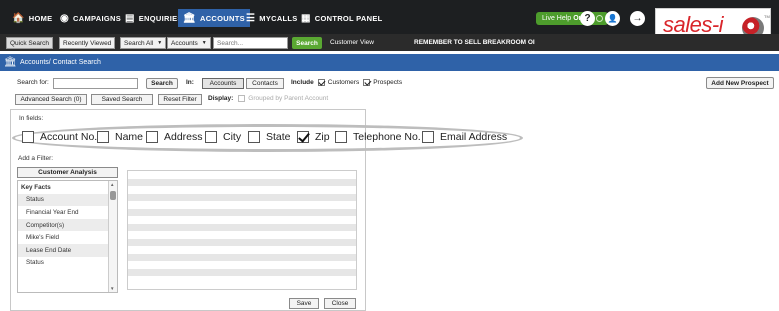  Describe the element at coordinates (113, 195) in the screenshot. I see `scroll-thumb` at that location.